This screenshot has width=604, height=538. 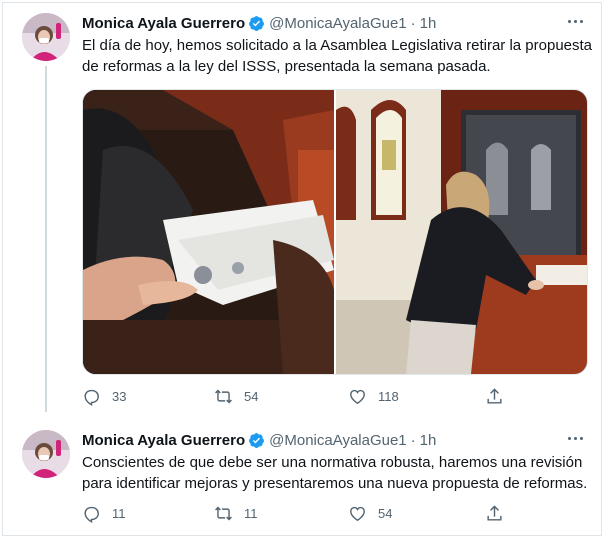 I want to click on reply-count: 11, so click(x=119, y=513).